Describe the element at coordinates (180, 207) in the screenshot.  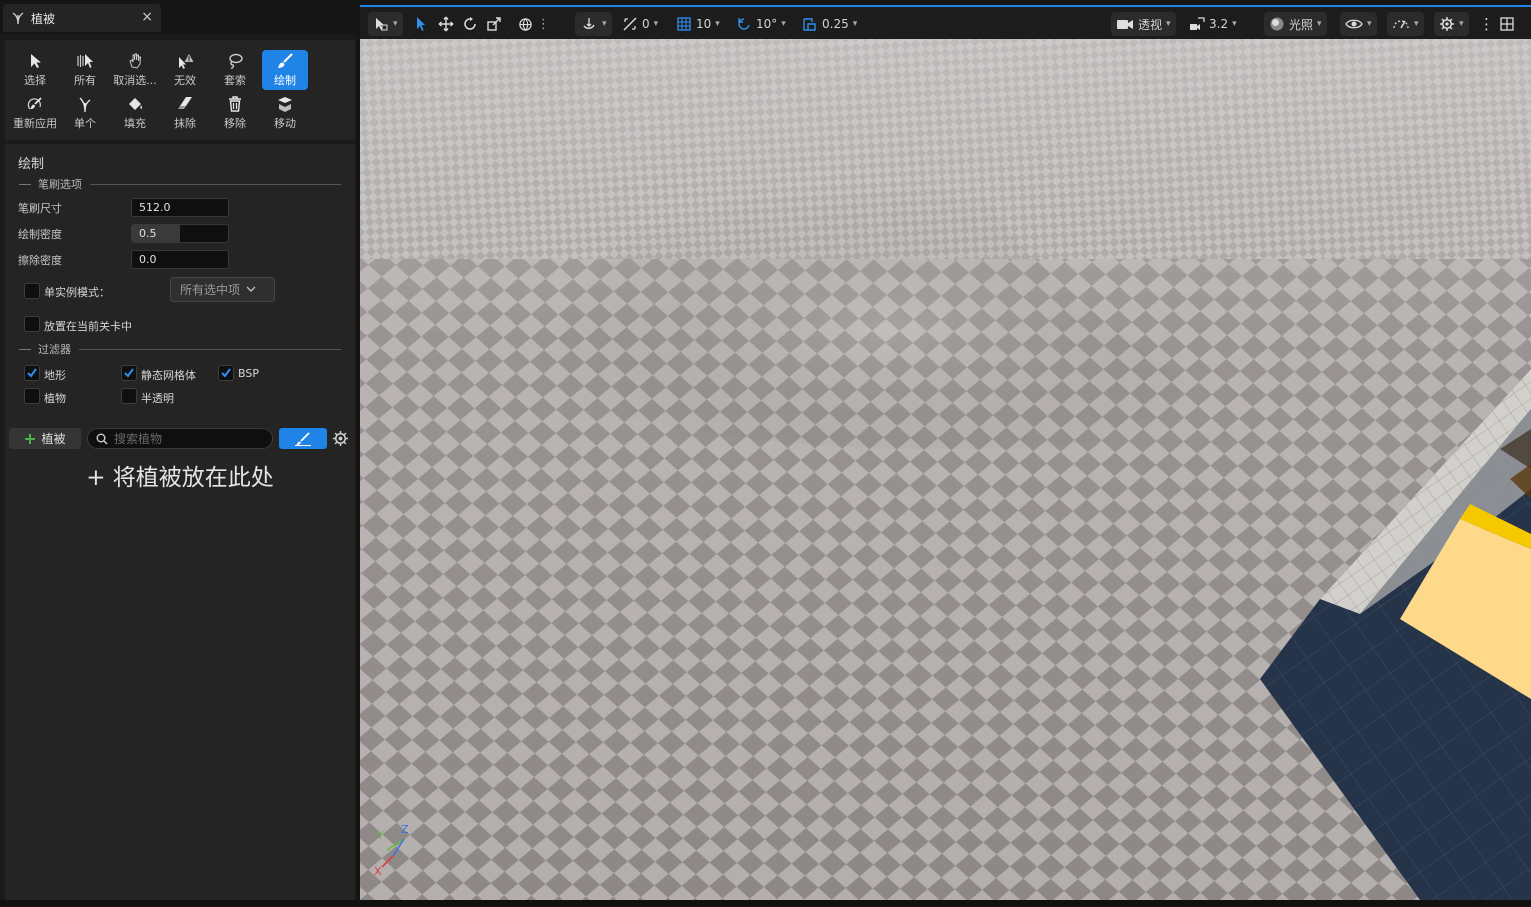
I see `brush-size-field: 512.0` at that location.